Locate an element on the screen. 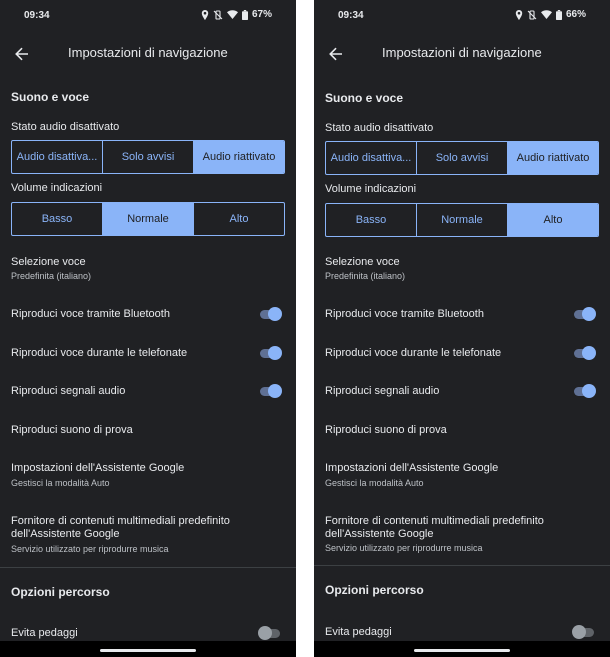 Image resolution: width=610 pixels, height=657 pixels. status-icons: 66% is located at coordinates (550, 14).